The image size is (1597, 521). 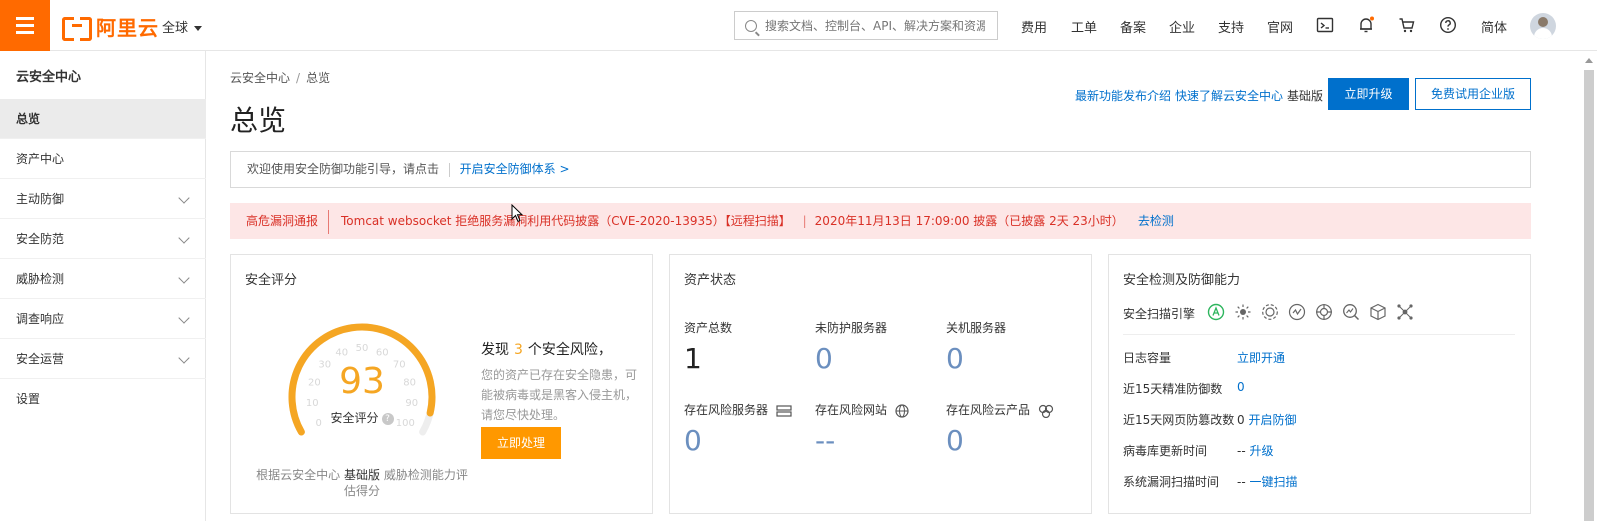 I want to click on logo-icon, so click(x=77, y=28).